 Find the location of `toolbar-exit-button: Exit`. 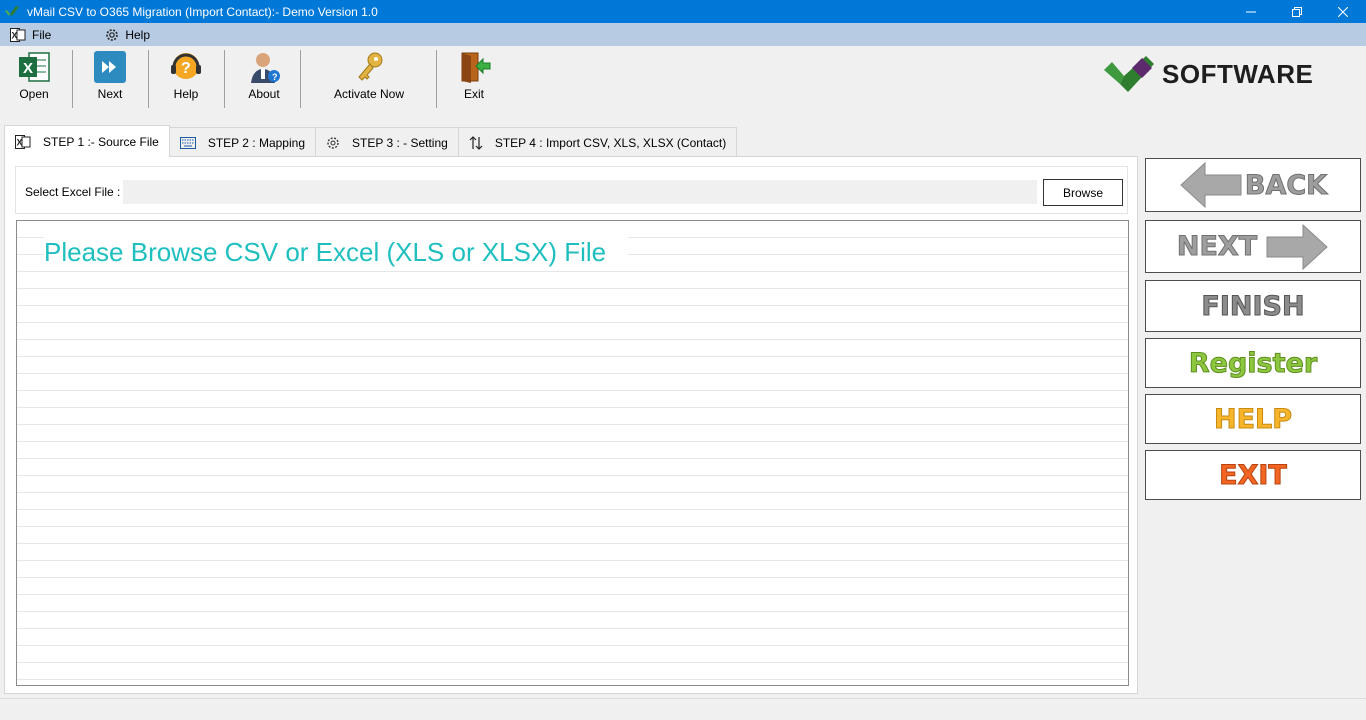

toolbar-exit-button: Exit is located at coordinates (474, 78).